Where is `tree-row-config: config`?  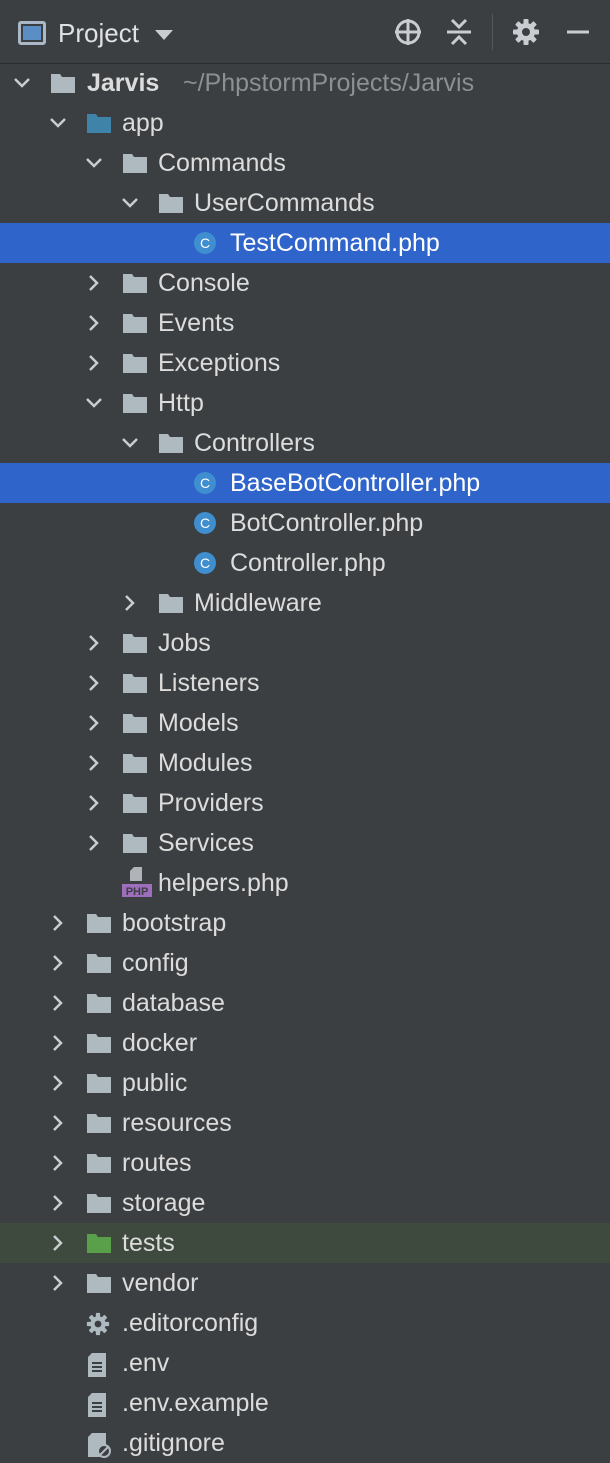
tree-row-config: config is located at coordinates (305, 963).